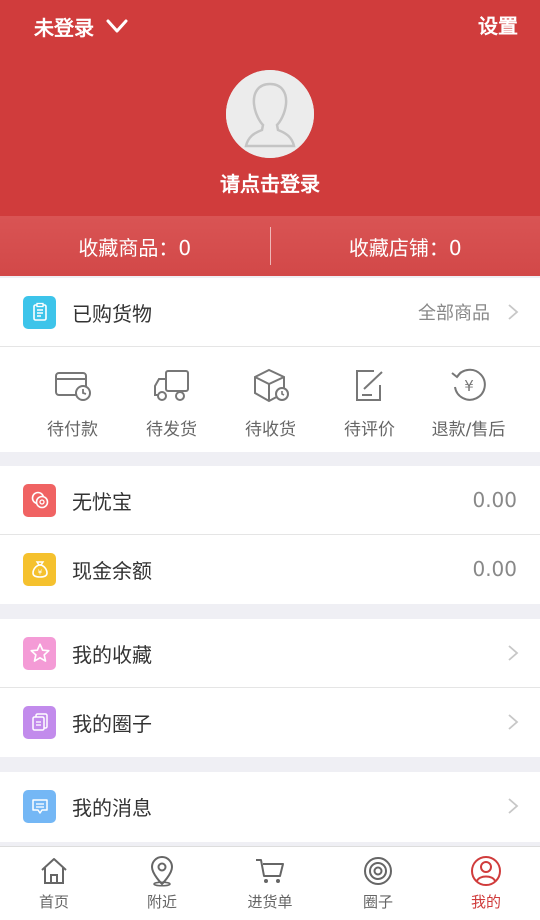  I want to click on star-icon, so click(39, 653).